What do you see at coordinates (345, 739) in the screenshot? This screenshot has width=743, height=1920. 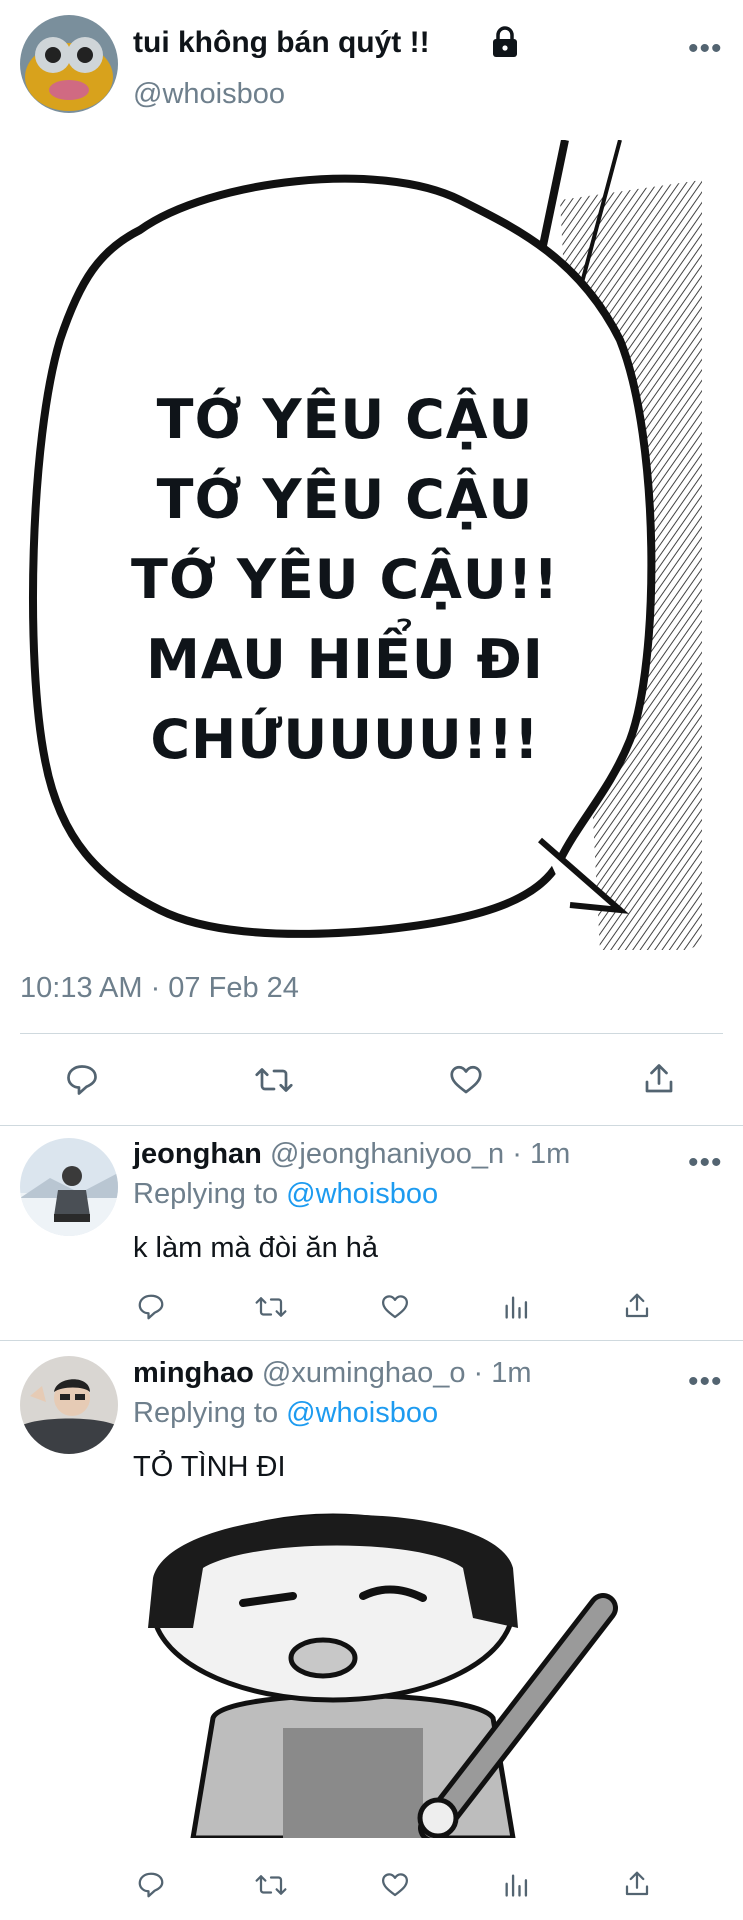 I see `bubble-line: CHỨUUUU!!!` at bounding box center [345, 739].